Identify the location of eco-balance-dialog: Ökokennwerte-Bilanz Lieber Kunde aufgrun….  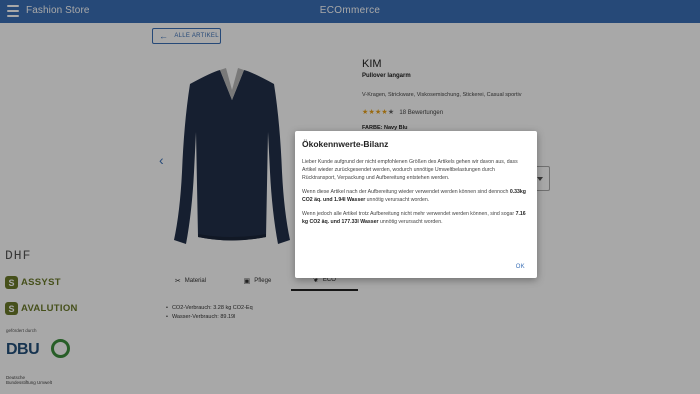
(416, 204).